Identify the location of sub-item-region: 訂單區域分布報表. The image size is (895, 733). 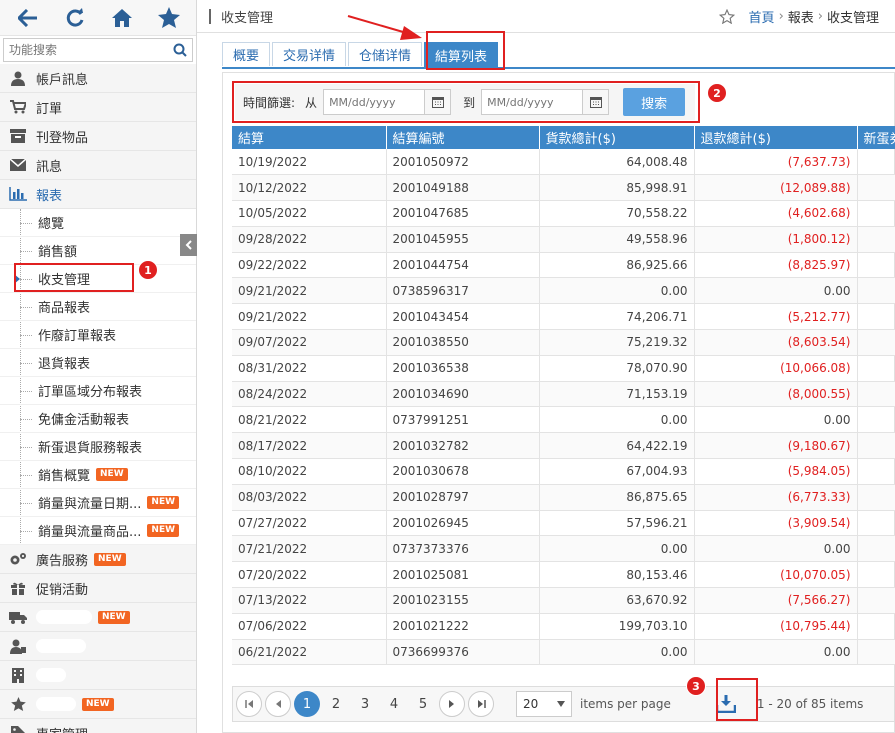
(98, 391).